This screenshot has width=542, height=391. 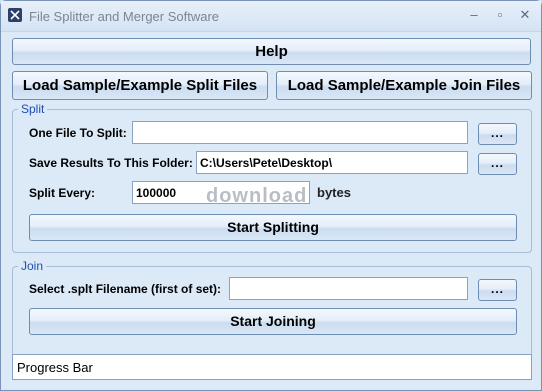 I want to click on bytes-unit-label: bytes, so click(x=334, y=192).